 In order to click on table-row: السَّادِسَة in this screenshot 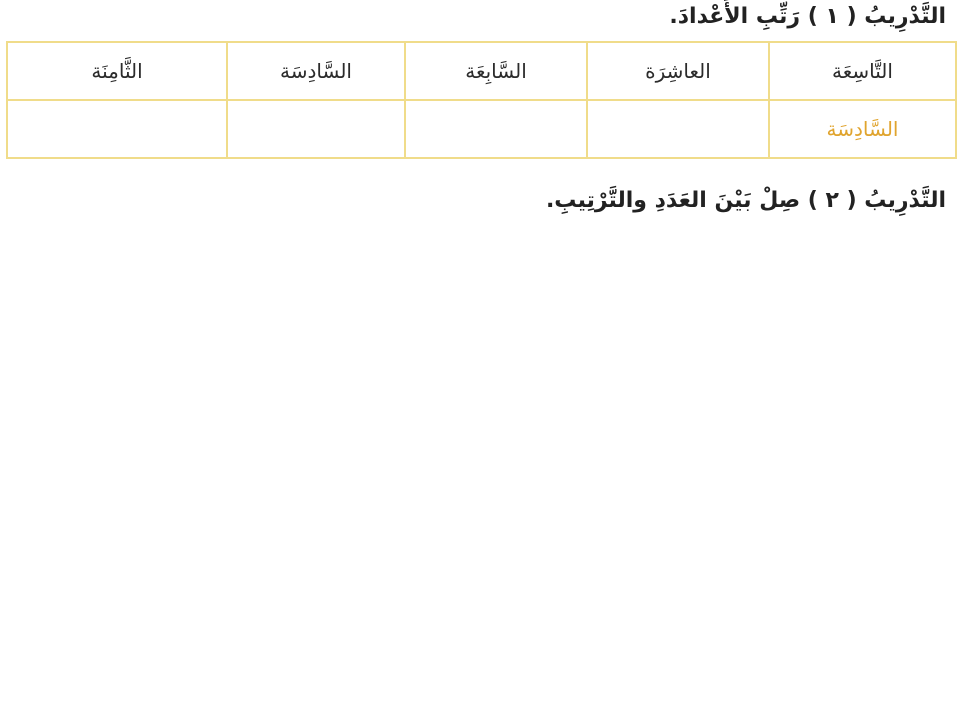, I will do `click(481, 129)`.